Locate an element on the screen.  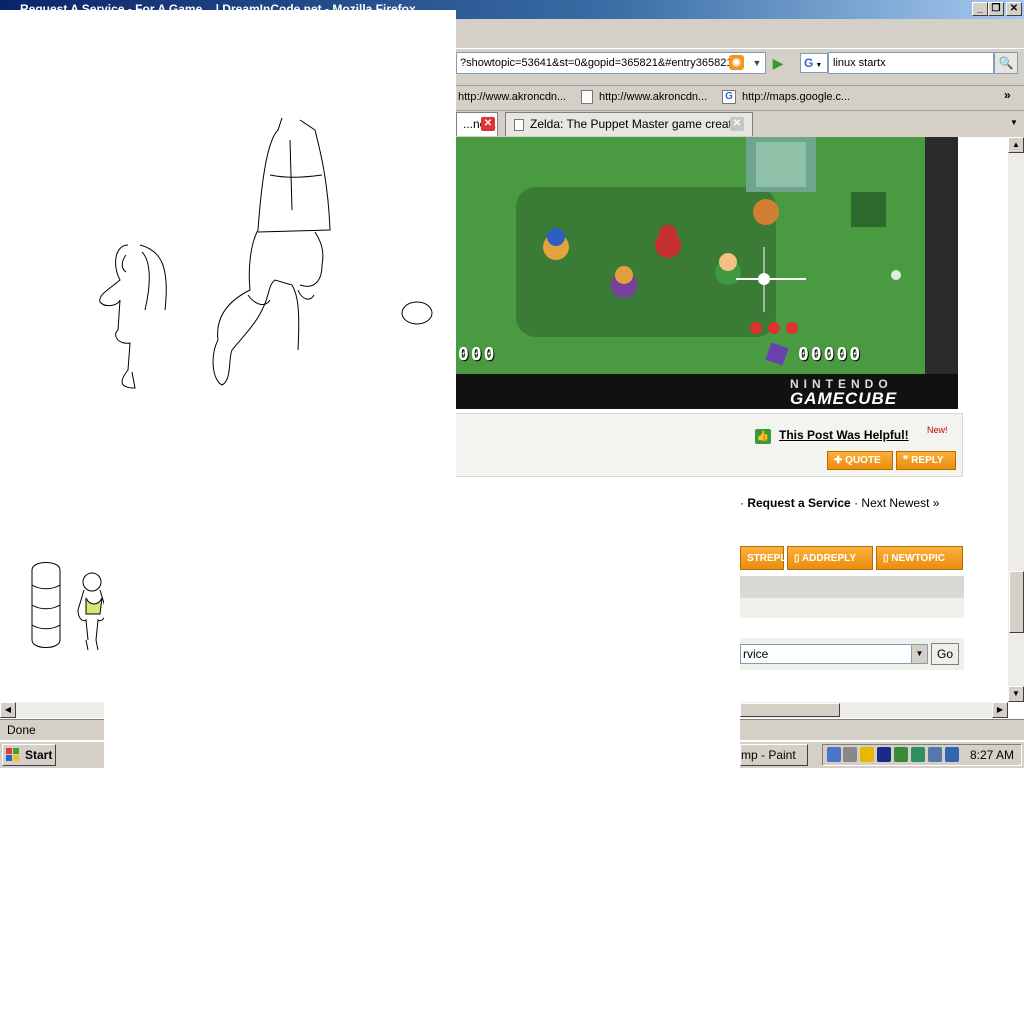
topic-navigation: · Request a Service · Next Newest » is located at coordinates (839, 503).